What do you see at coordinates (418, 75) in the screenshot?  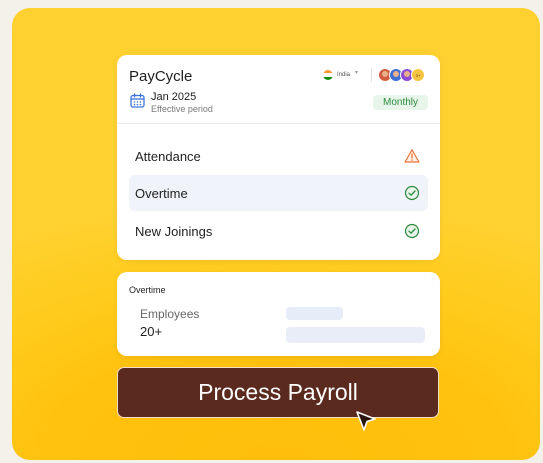 I see `avatar-overflow-count: 3+` at bounding box center [418, 75].